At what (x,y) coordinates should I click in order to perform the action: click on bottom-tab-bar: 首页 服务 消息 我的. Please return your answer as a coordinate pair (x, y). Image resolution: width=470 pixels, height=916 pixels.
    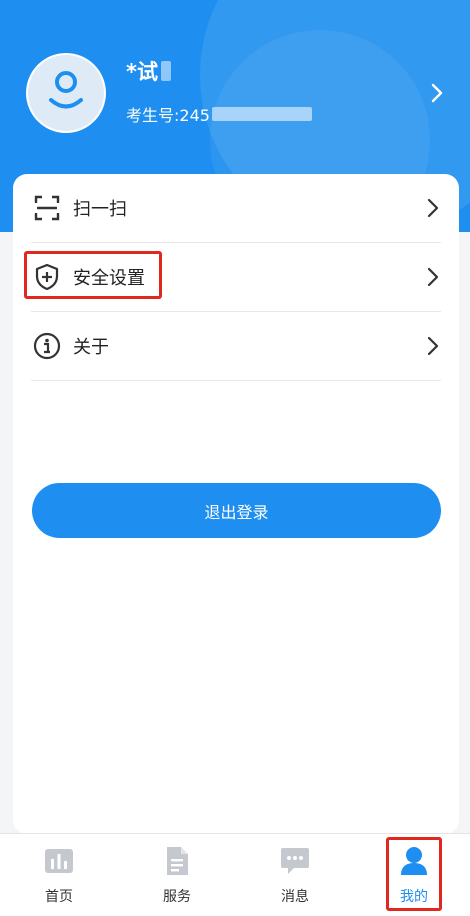
    Looking at the image, I should click on (235, 874).